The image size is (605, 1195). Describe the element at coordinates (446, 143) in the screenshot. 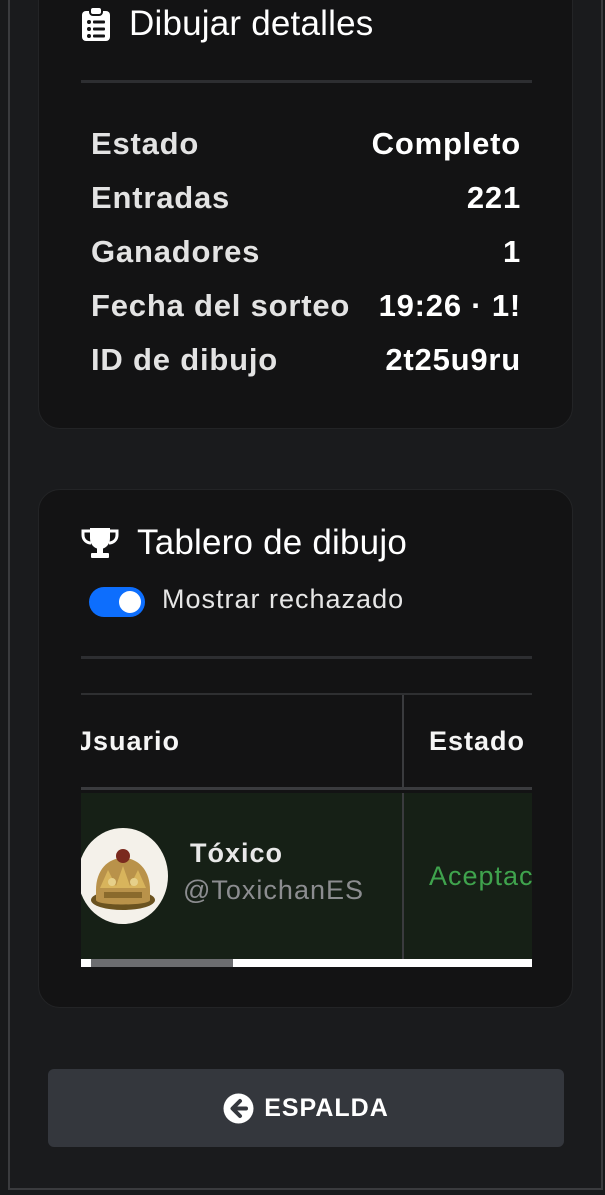

I see `detail-value: Completo` at that location.